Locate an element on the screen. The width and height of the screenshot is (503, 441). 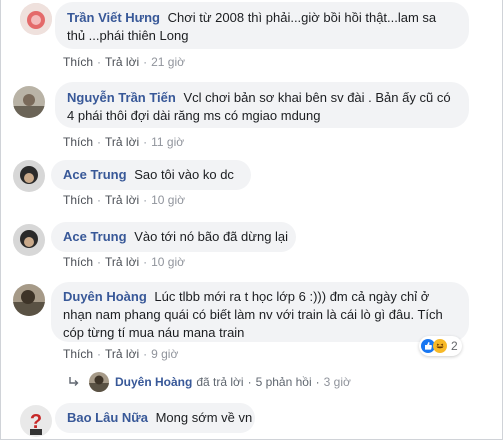
comment-bubble: Ace Trung Sao tôi vào ko dc is located at coordinates (151, 175).